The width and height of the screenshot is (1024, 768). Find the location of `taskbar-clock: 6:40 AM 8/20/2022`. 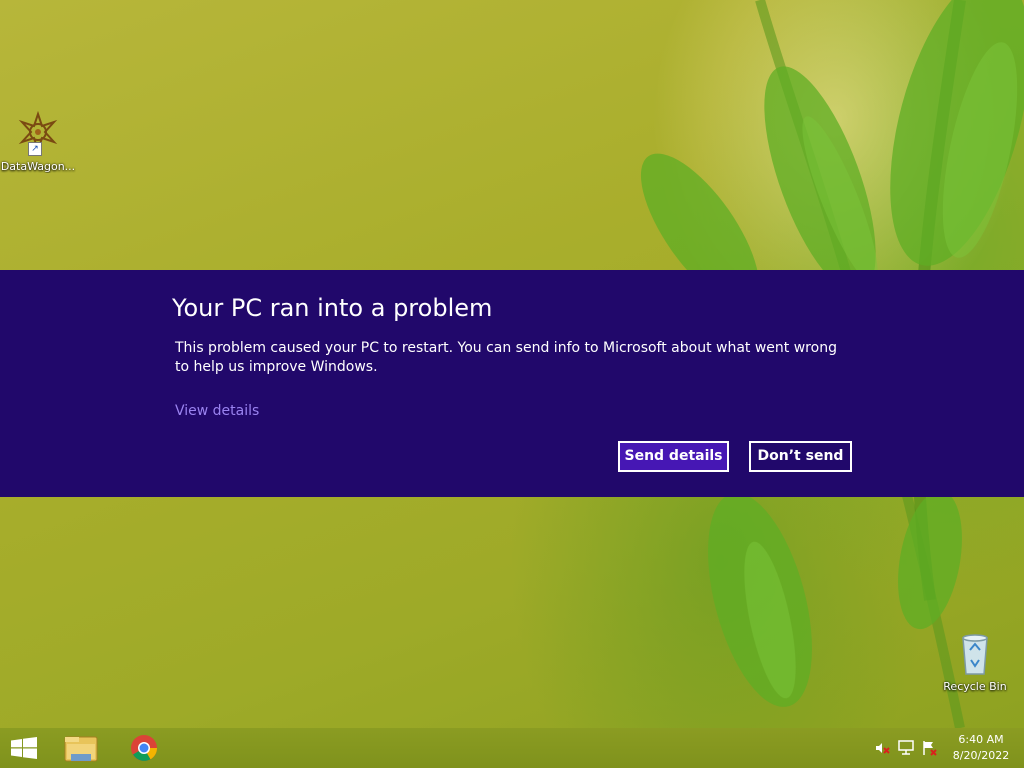

taskbar-clock: 6:40 AM 8/20/2022 is located at coordinates (981, 748).